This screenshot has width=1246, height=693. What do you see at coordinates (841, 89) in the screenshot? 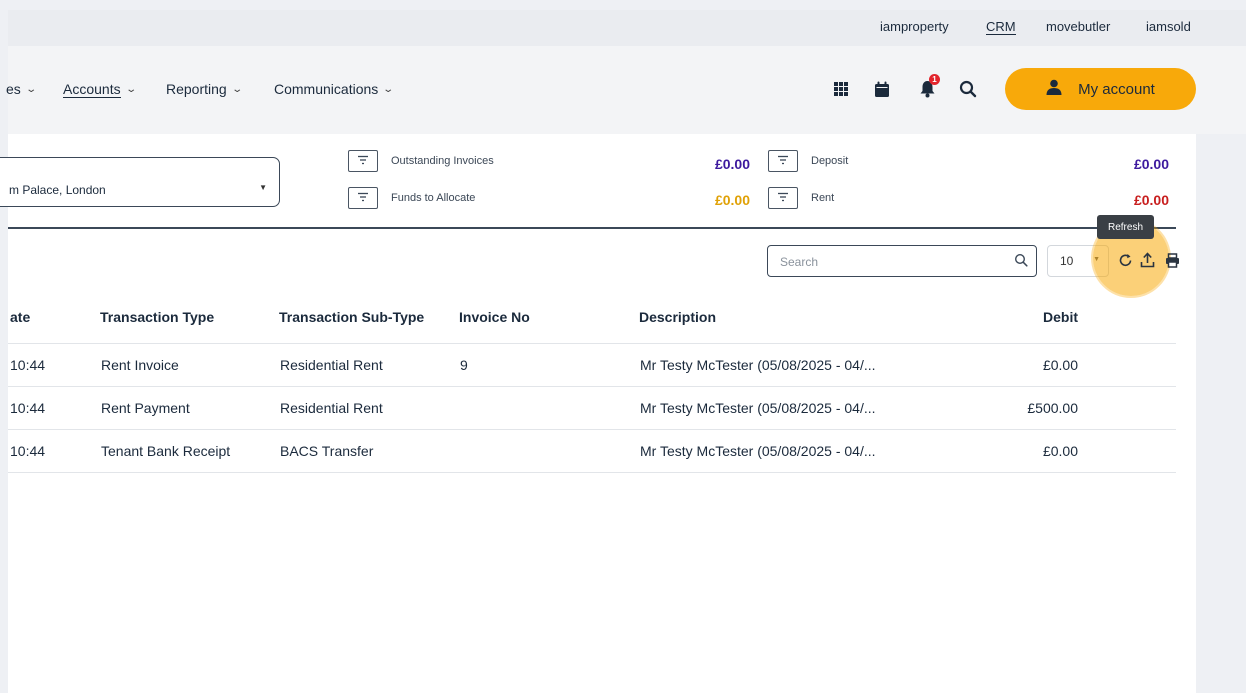
I see `apps-grid-icon` at bounding box center [841, 89].